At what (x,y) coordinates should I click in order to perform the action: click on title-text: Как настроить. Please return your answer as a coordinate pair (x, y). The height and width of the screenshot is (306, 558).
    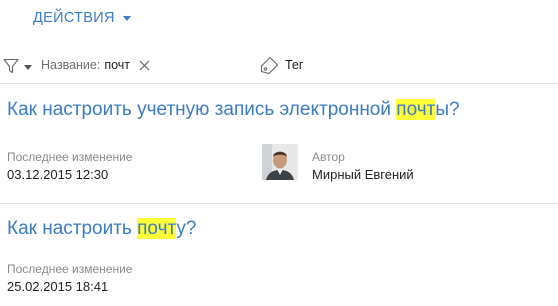
    Looking at the image, I should click on (72, 228).